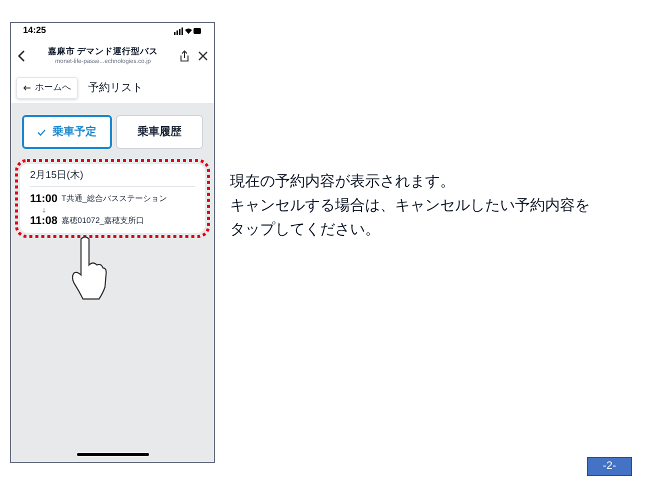 The height and width of the screenshot is (487, 650). I want to click on instruction-text: タップしてください。, so click(305, 230).